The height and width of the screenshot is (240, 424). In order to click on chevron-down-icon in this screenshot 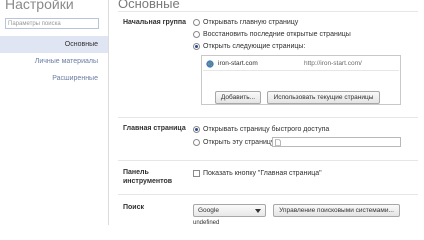, I will do `click(258, 211)`.